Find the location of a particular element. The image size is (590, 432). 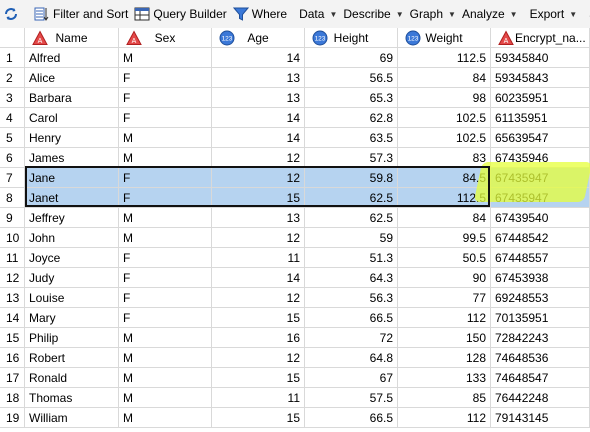

row-number: 6 is located at coordinates (12, 158).